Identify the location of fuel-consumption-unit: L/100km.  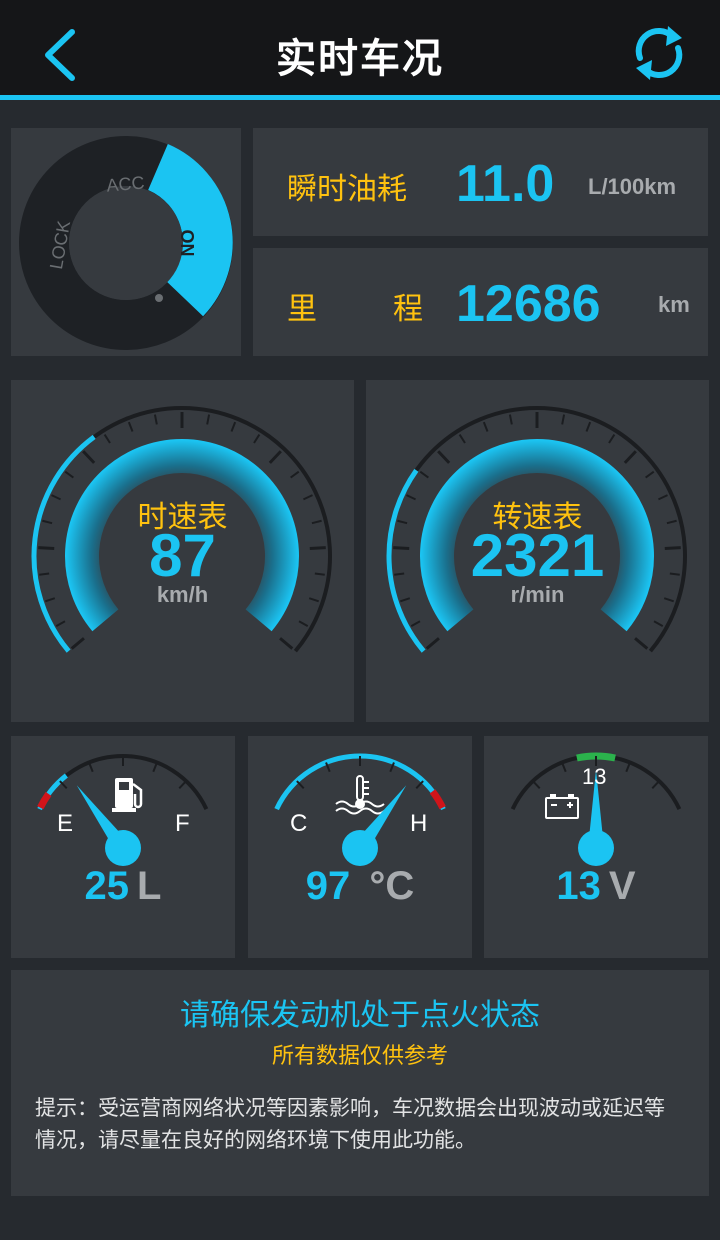
(632, 186).